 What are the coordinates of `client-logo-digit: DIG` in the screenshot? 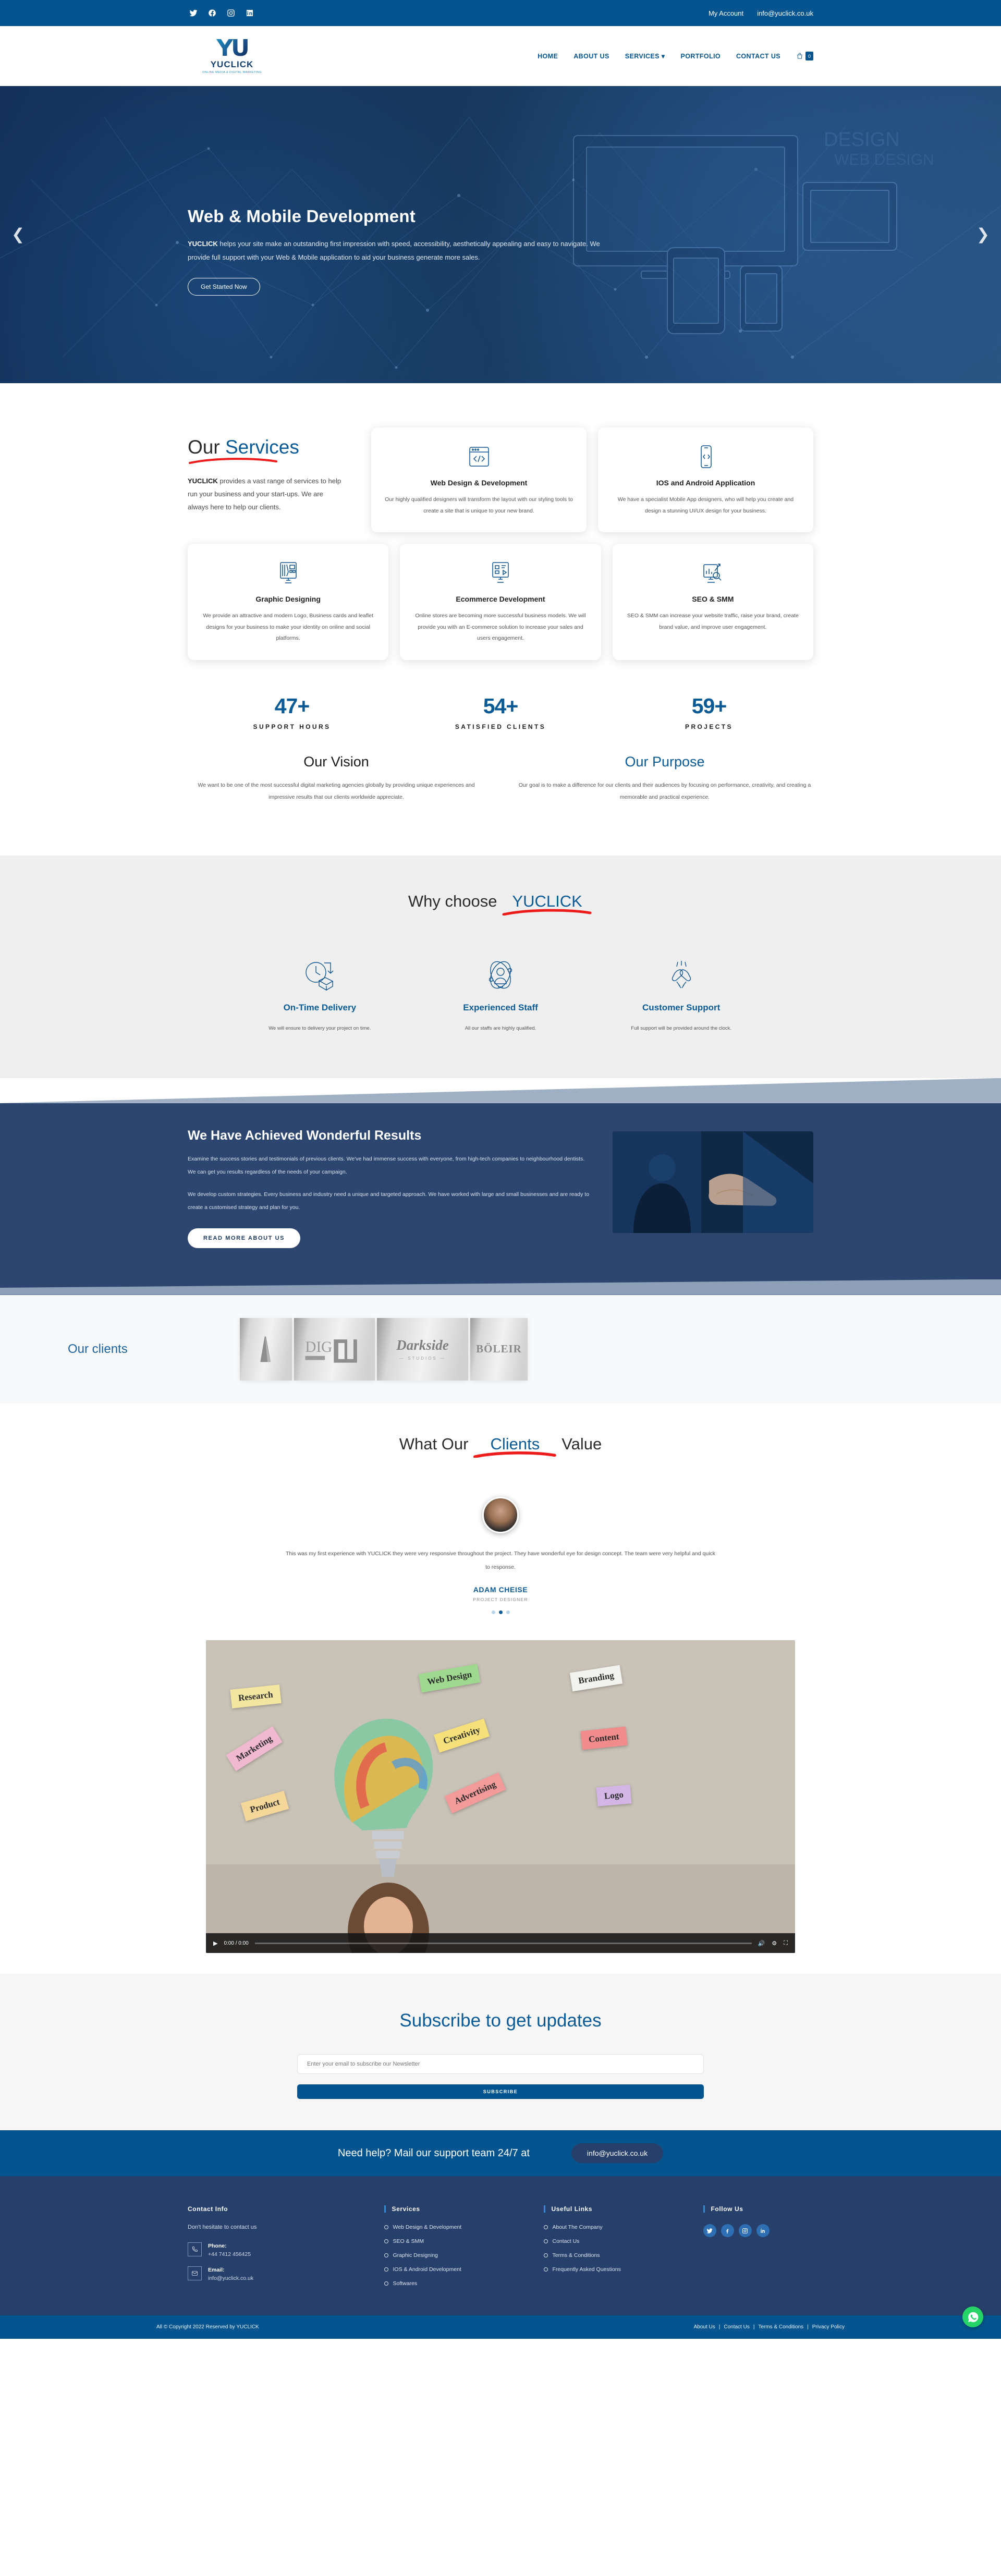 It's located at (335, 1349).